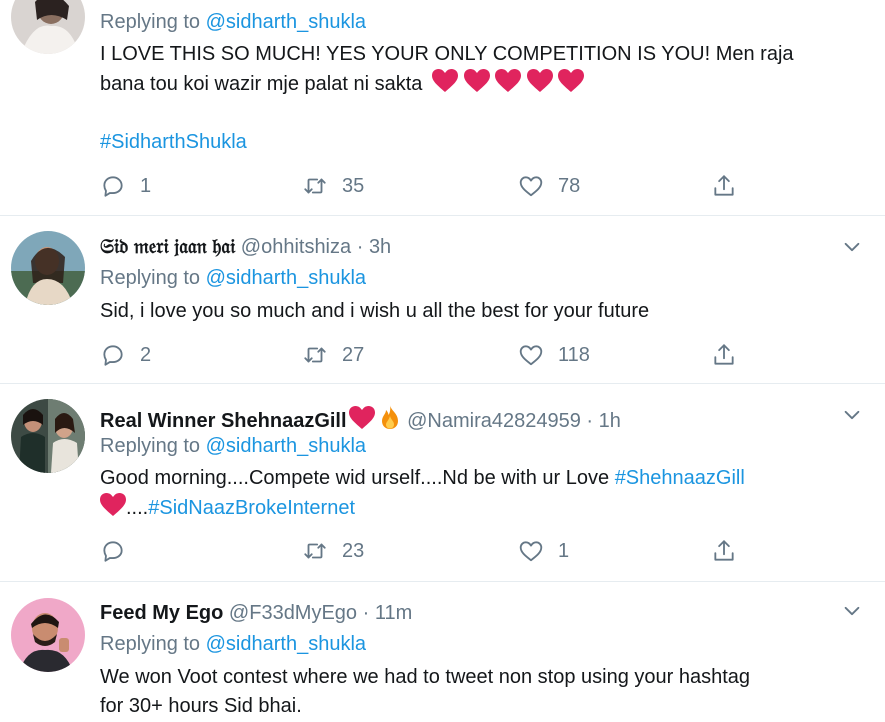 The width and height of the screenshot is (885, 722). Describe the element at coordinates (353, 550) in the screenshot. I see `retweet-count: 23` at that location.